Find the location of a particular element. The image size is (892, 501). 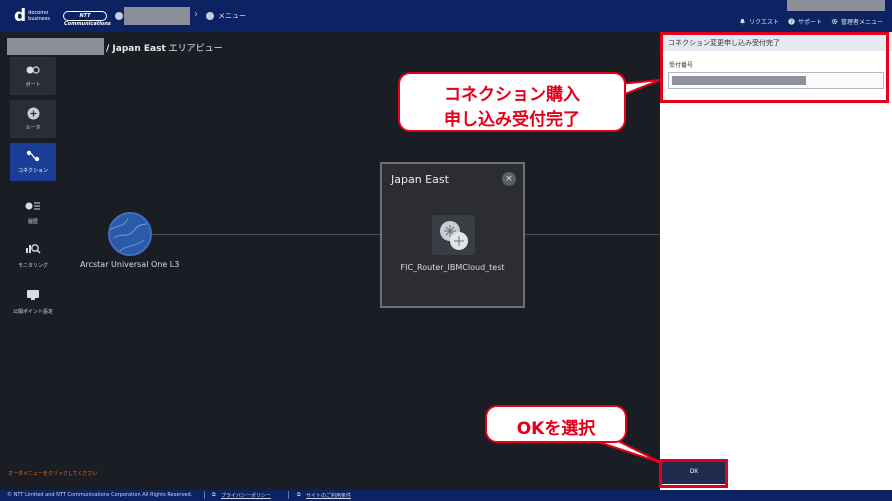

callout-select-ok: OKを選択 is located at coordinates (556, 429).